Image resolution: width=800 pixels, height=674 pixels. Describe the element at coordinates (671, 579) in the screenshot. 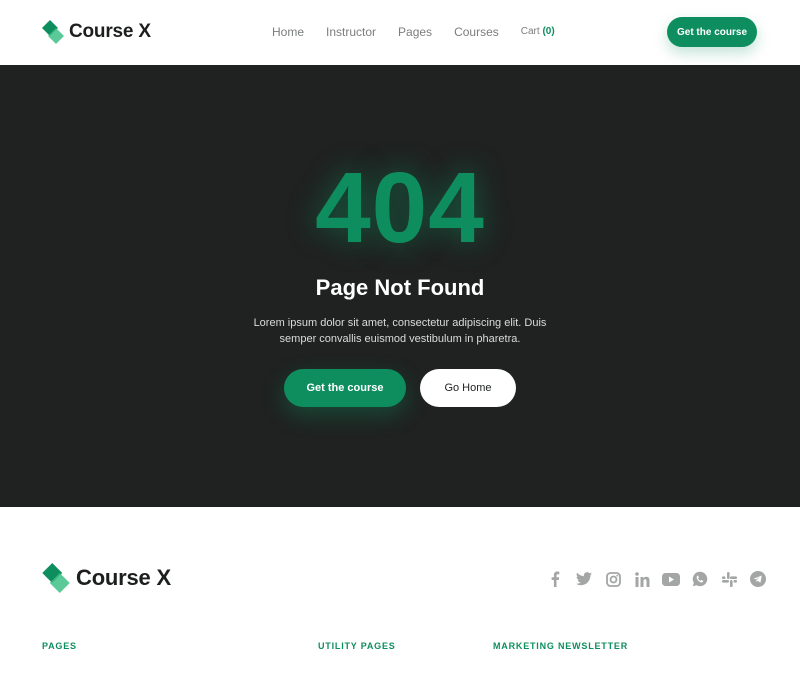

I see `youtube-icon` at that location.